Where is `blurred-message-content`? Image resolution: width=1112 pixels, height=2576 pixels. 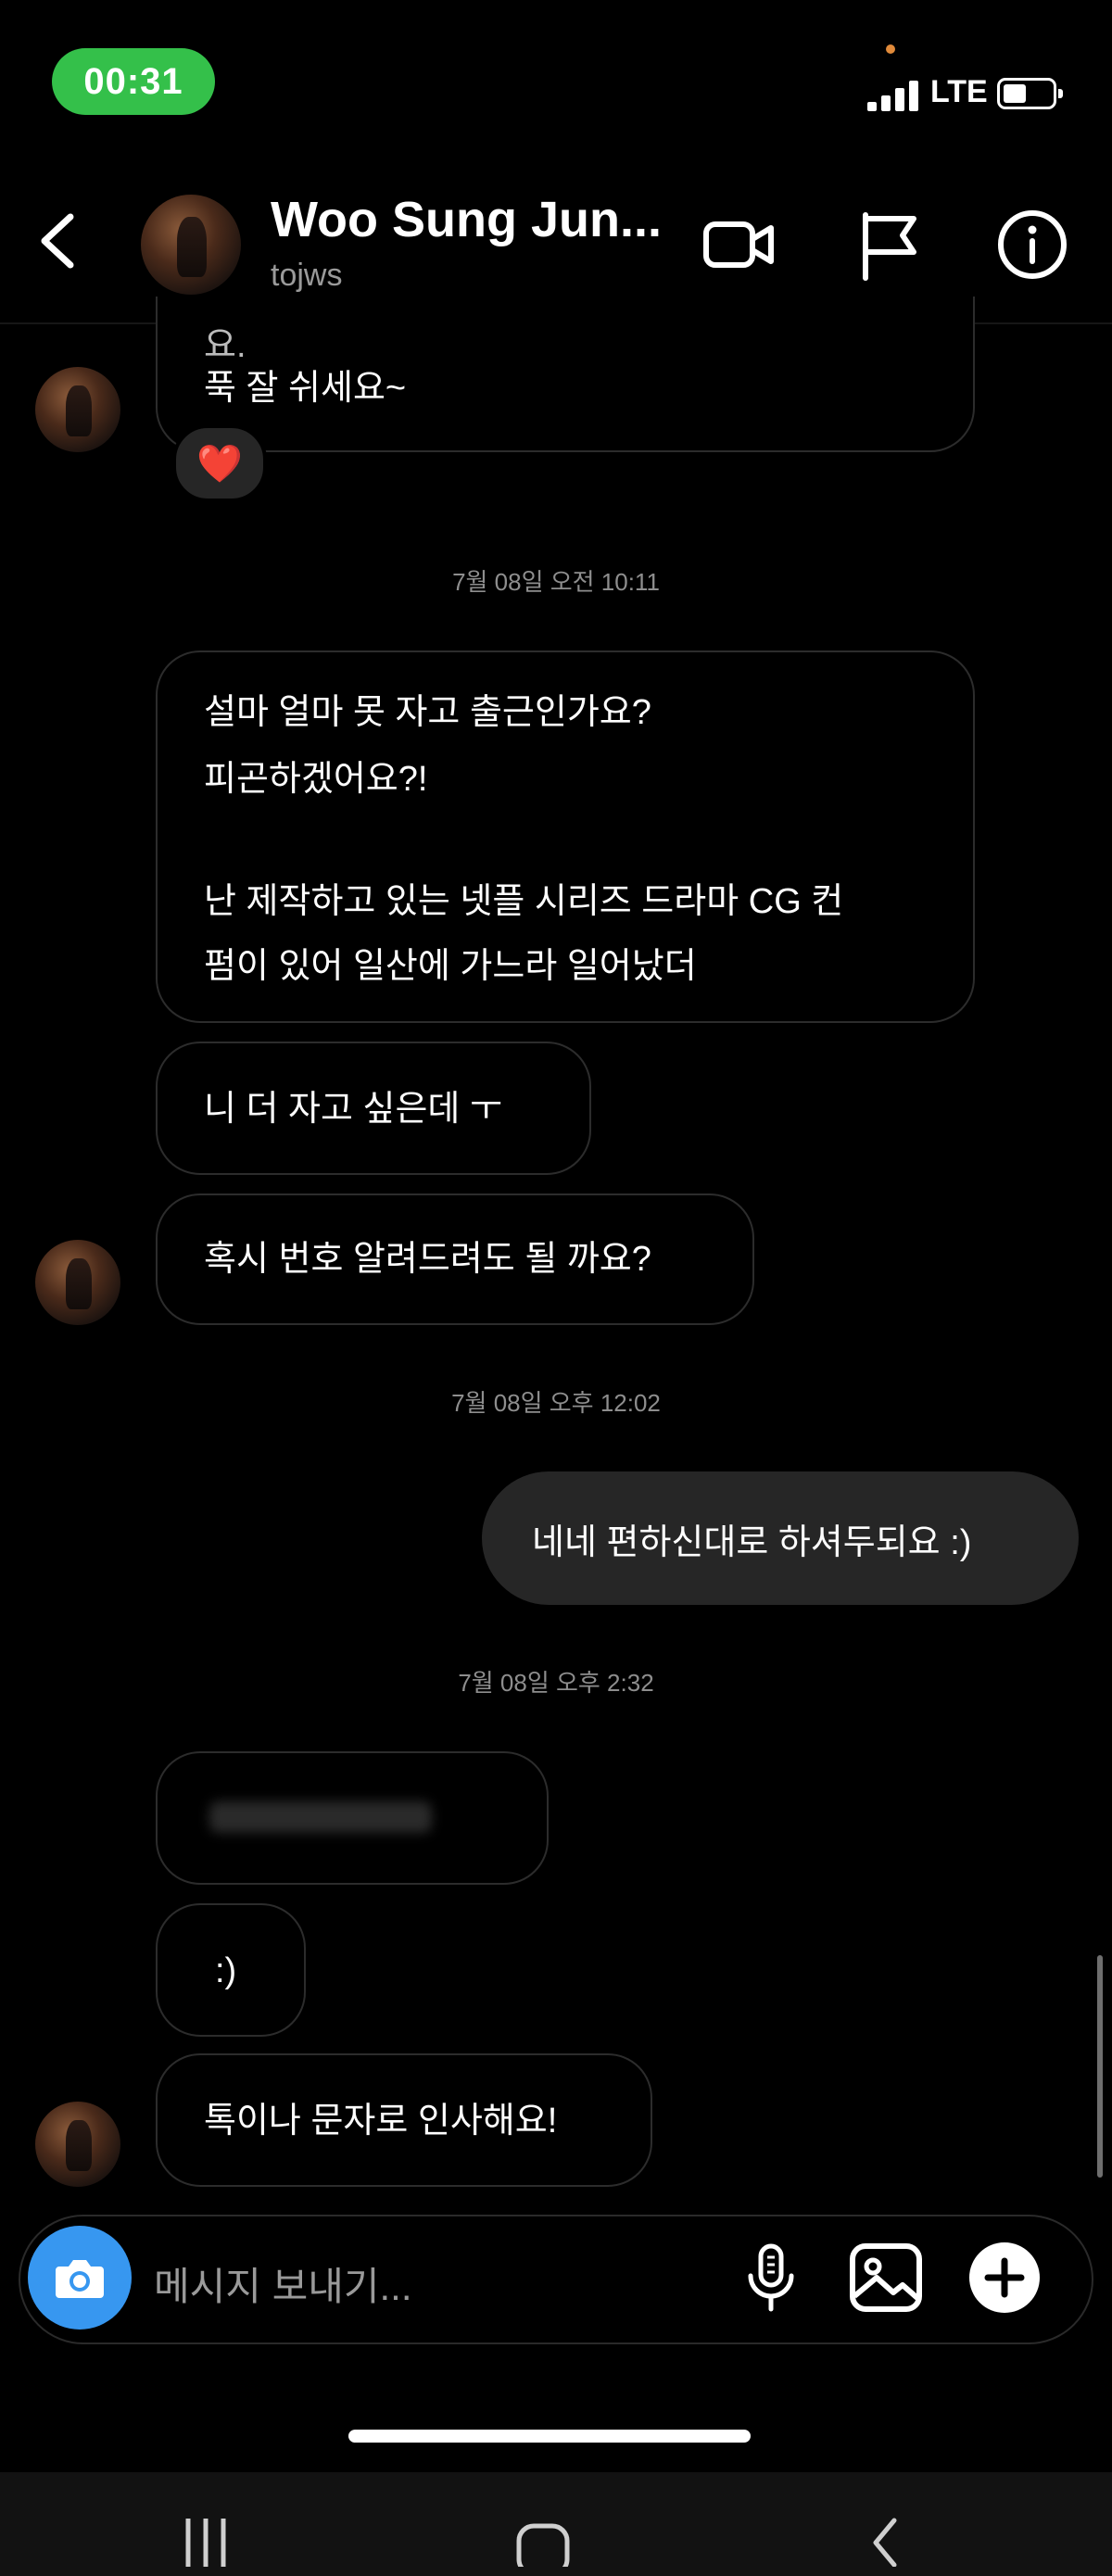
blurred-message-content is located at coordinates (320, 1817).